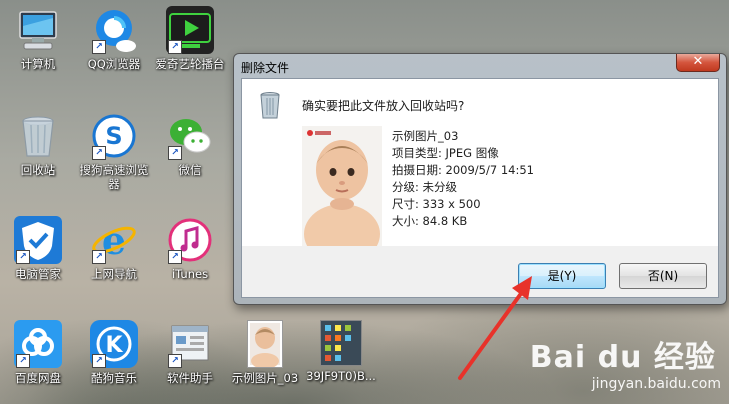  Describe the element at coordinates (190, 64) in the screenshot. I see `icon-label: 爱奇艺轮播台` at that location.